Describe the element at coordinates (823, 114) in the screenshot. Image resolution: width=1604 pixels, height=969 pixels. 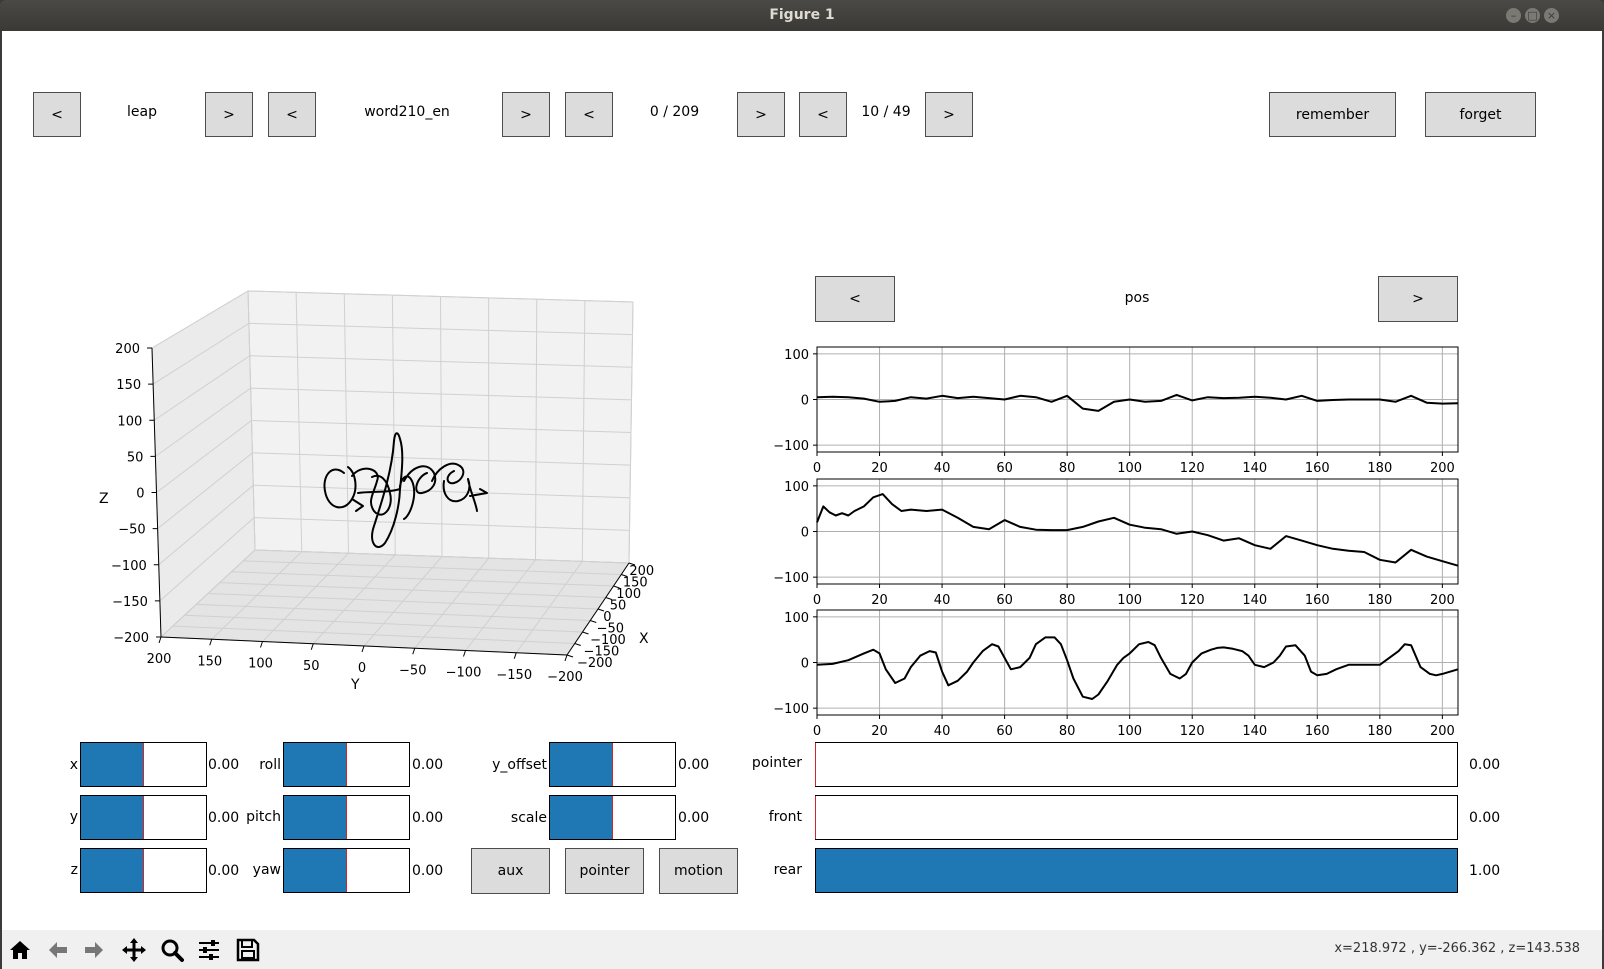
I see `sample-prev-button: <` at that location.